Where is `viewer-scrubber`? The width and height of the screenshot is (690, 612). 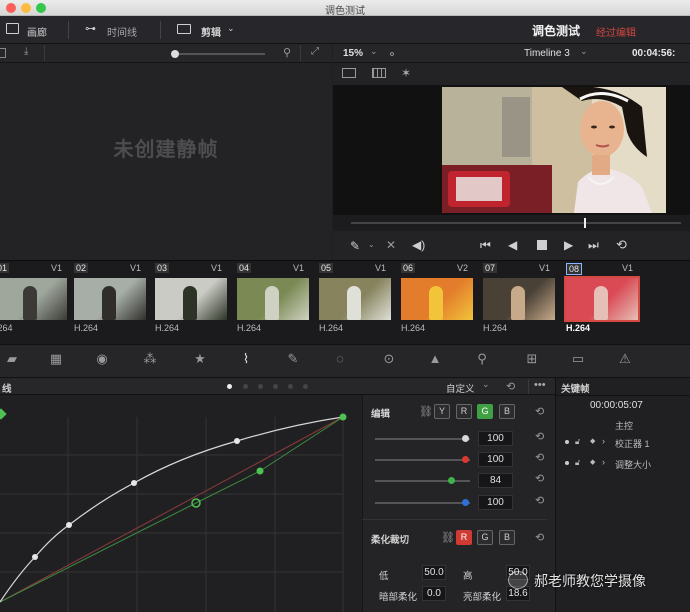 viewer-scrubber is located at coordinates (511, 223).